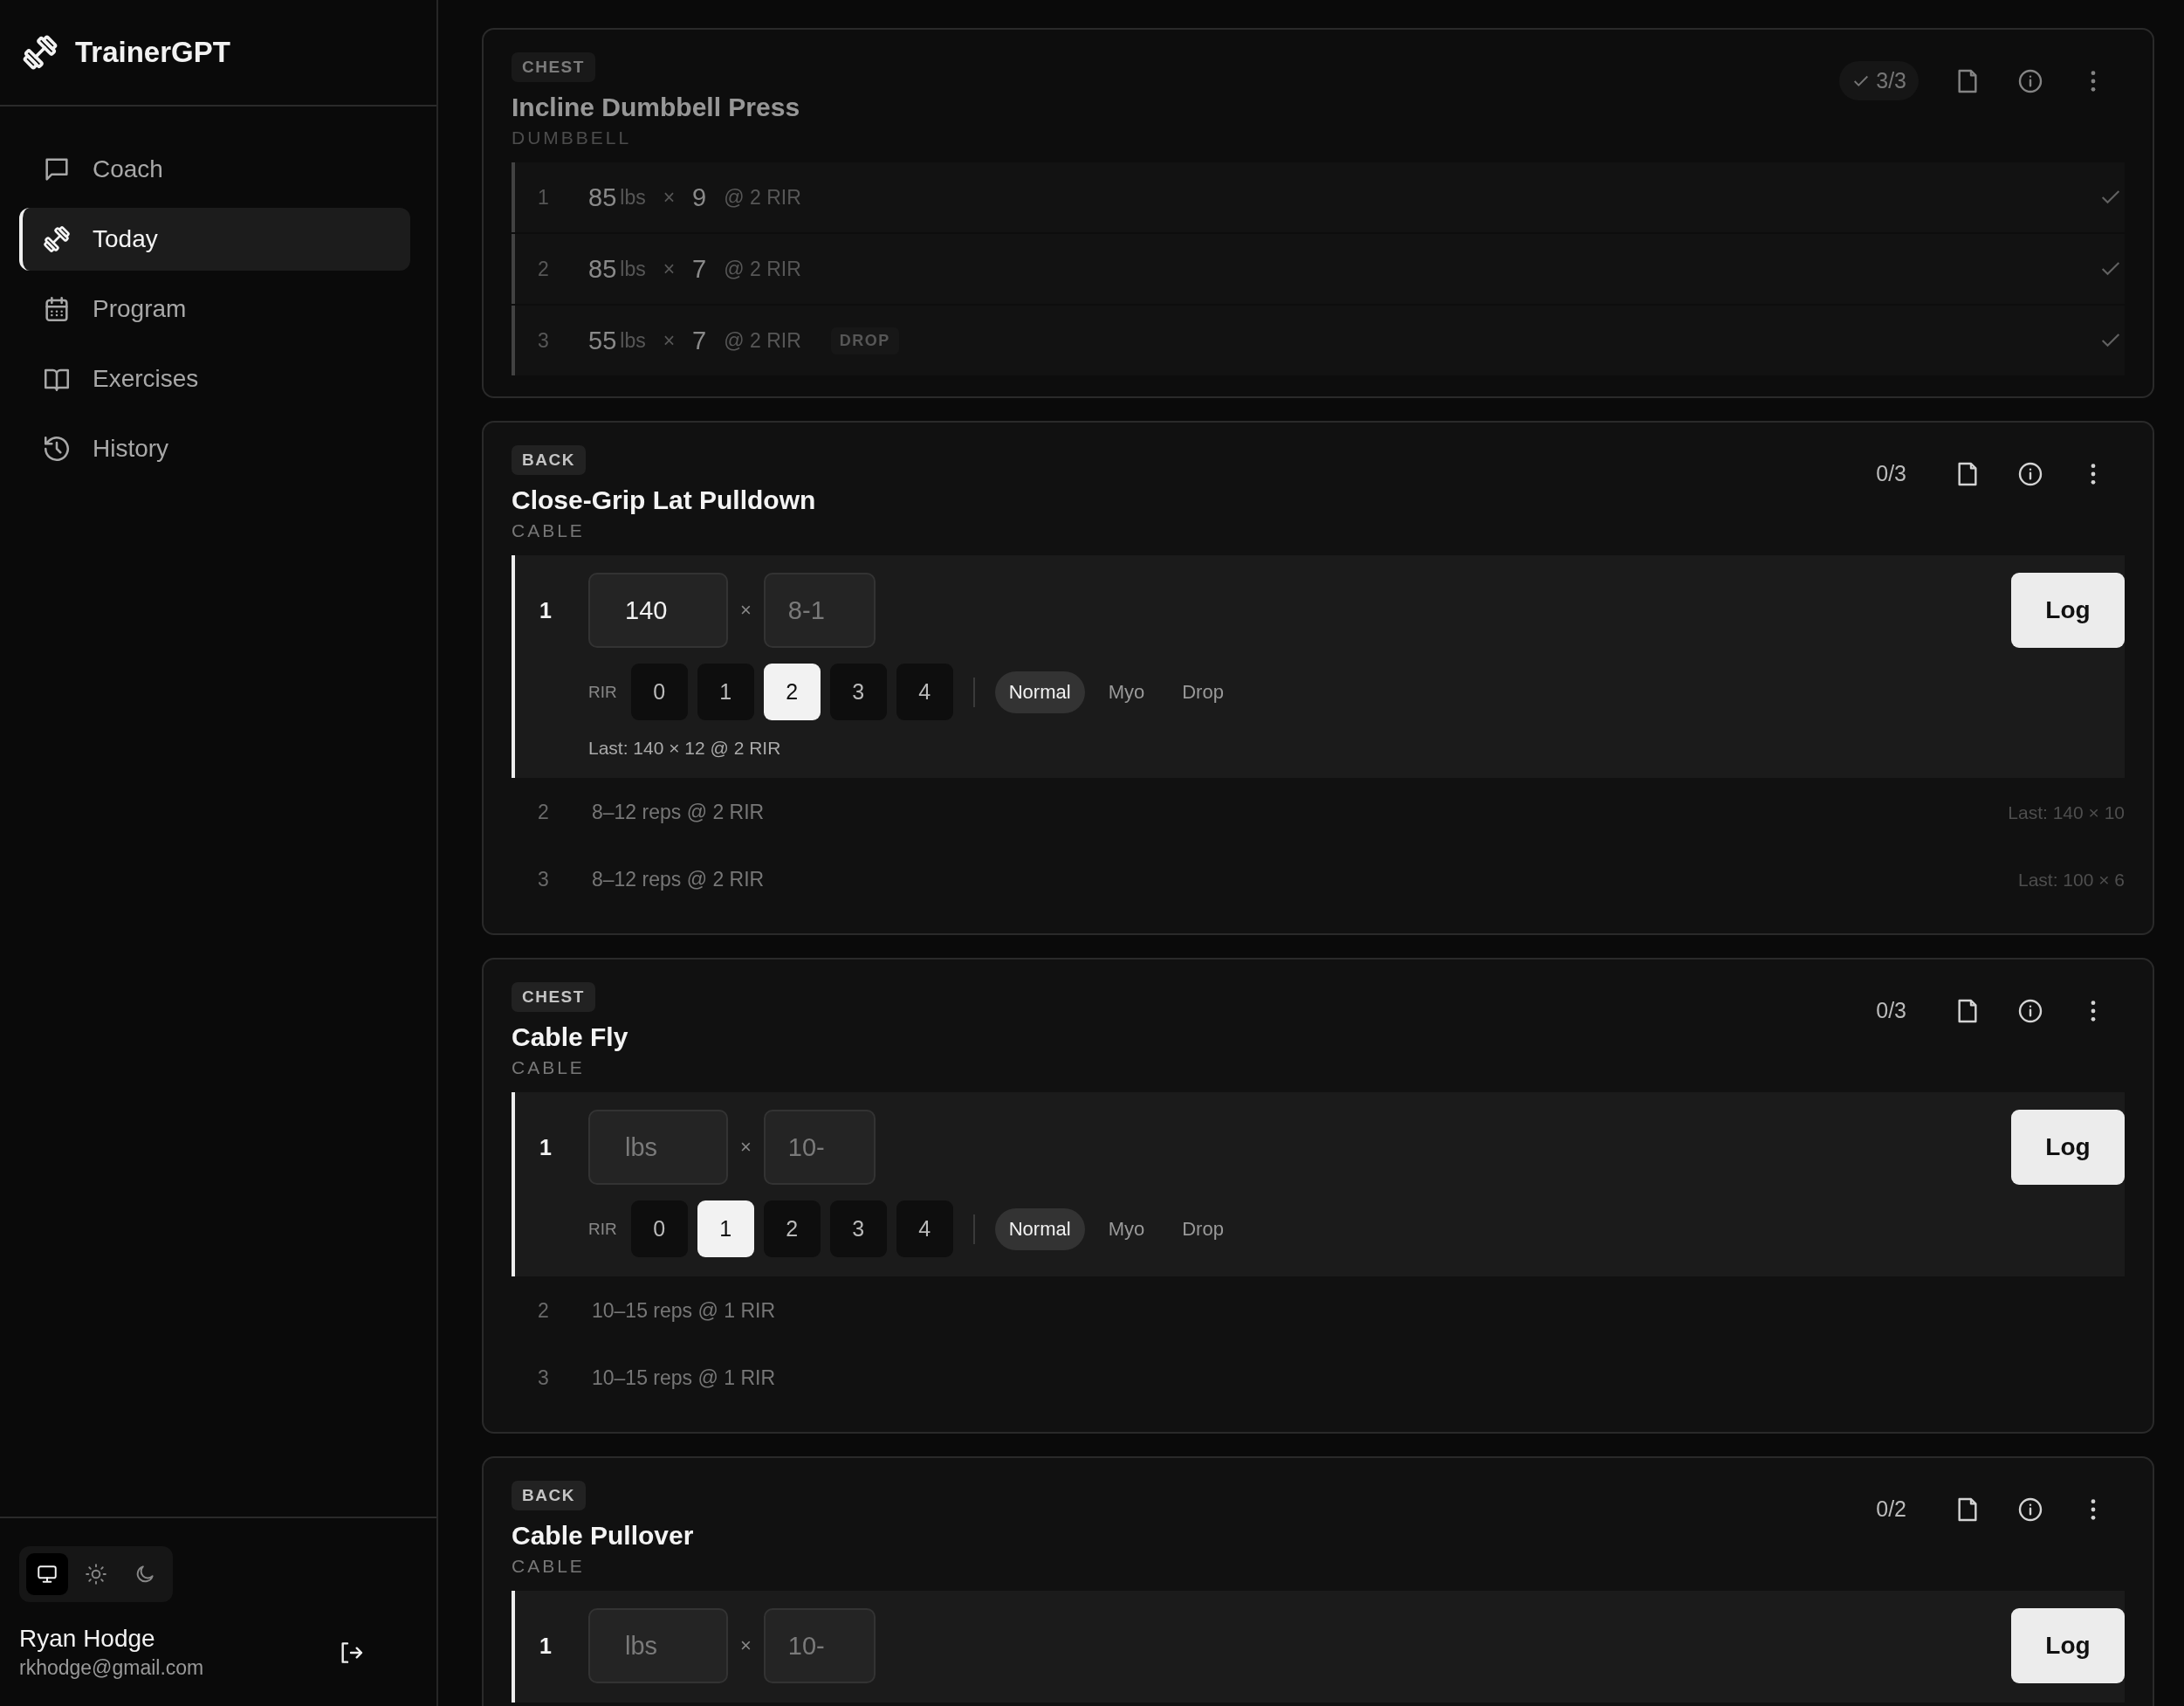  Describe the element at coordinates (57, 449) in the screenshot. I see `history-icon` at that location.